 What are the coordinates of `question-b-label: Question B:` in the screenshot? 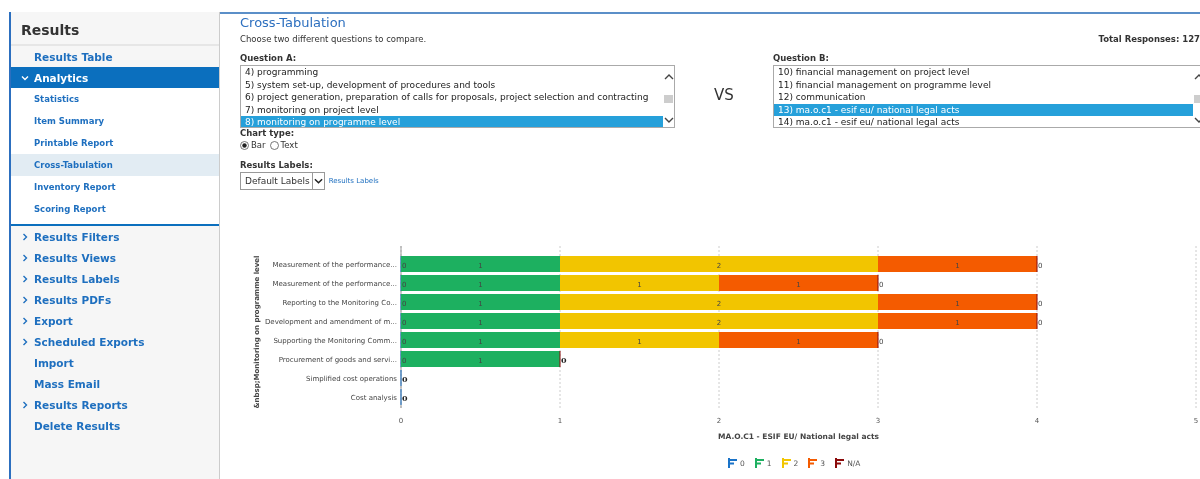 It's located at (801, 58).